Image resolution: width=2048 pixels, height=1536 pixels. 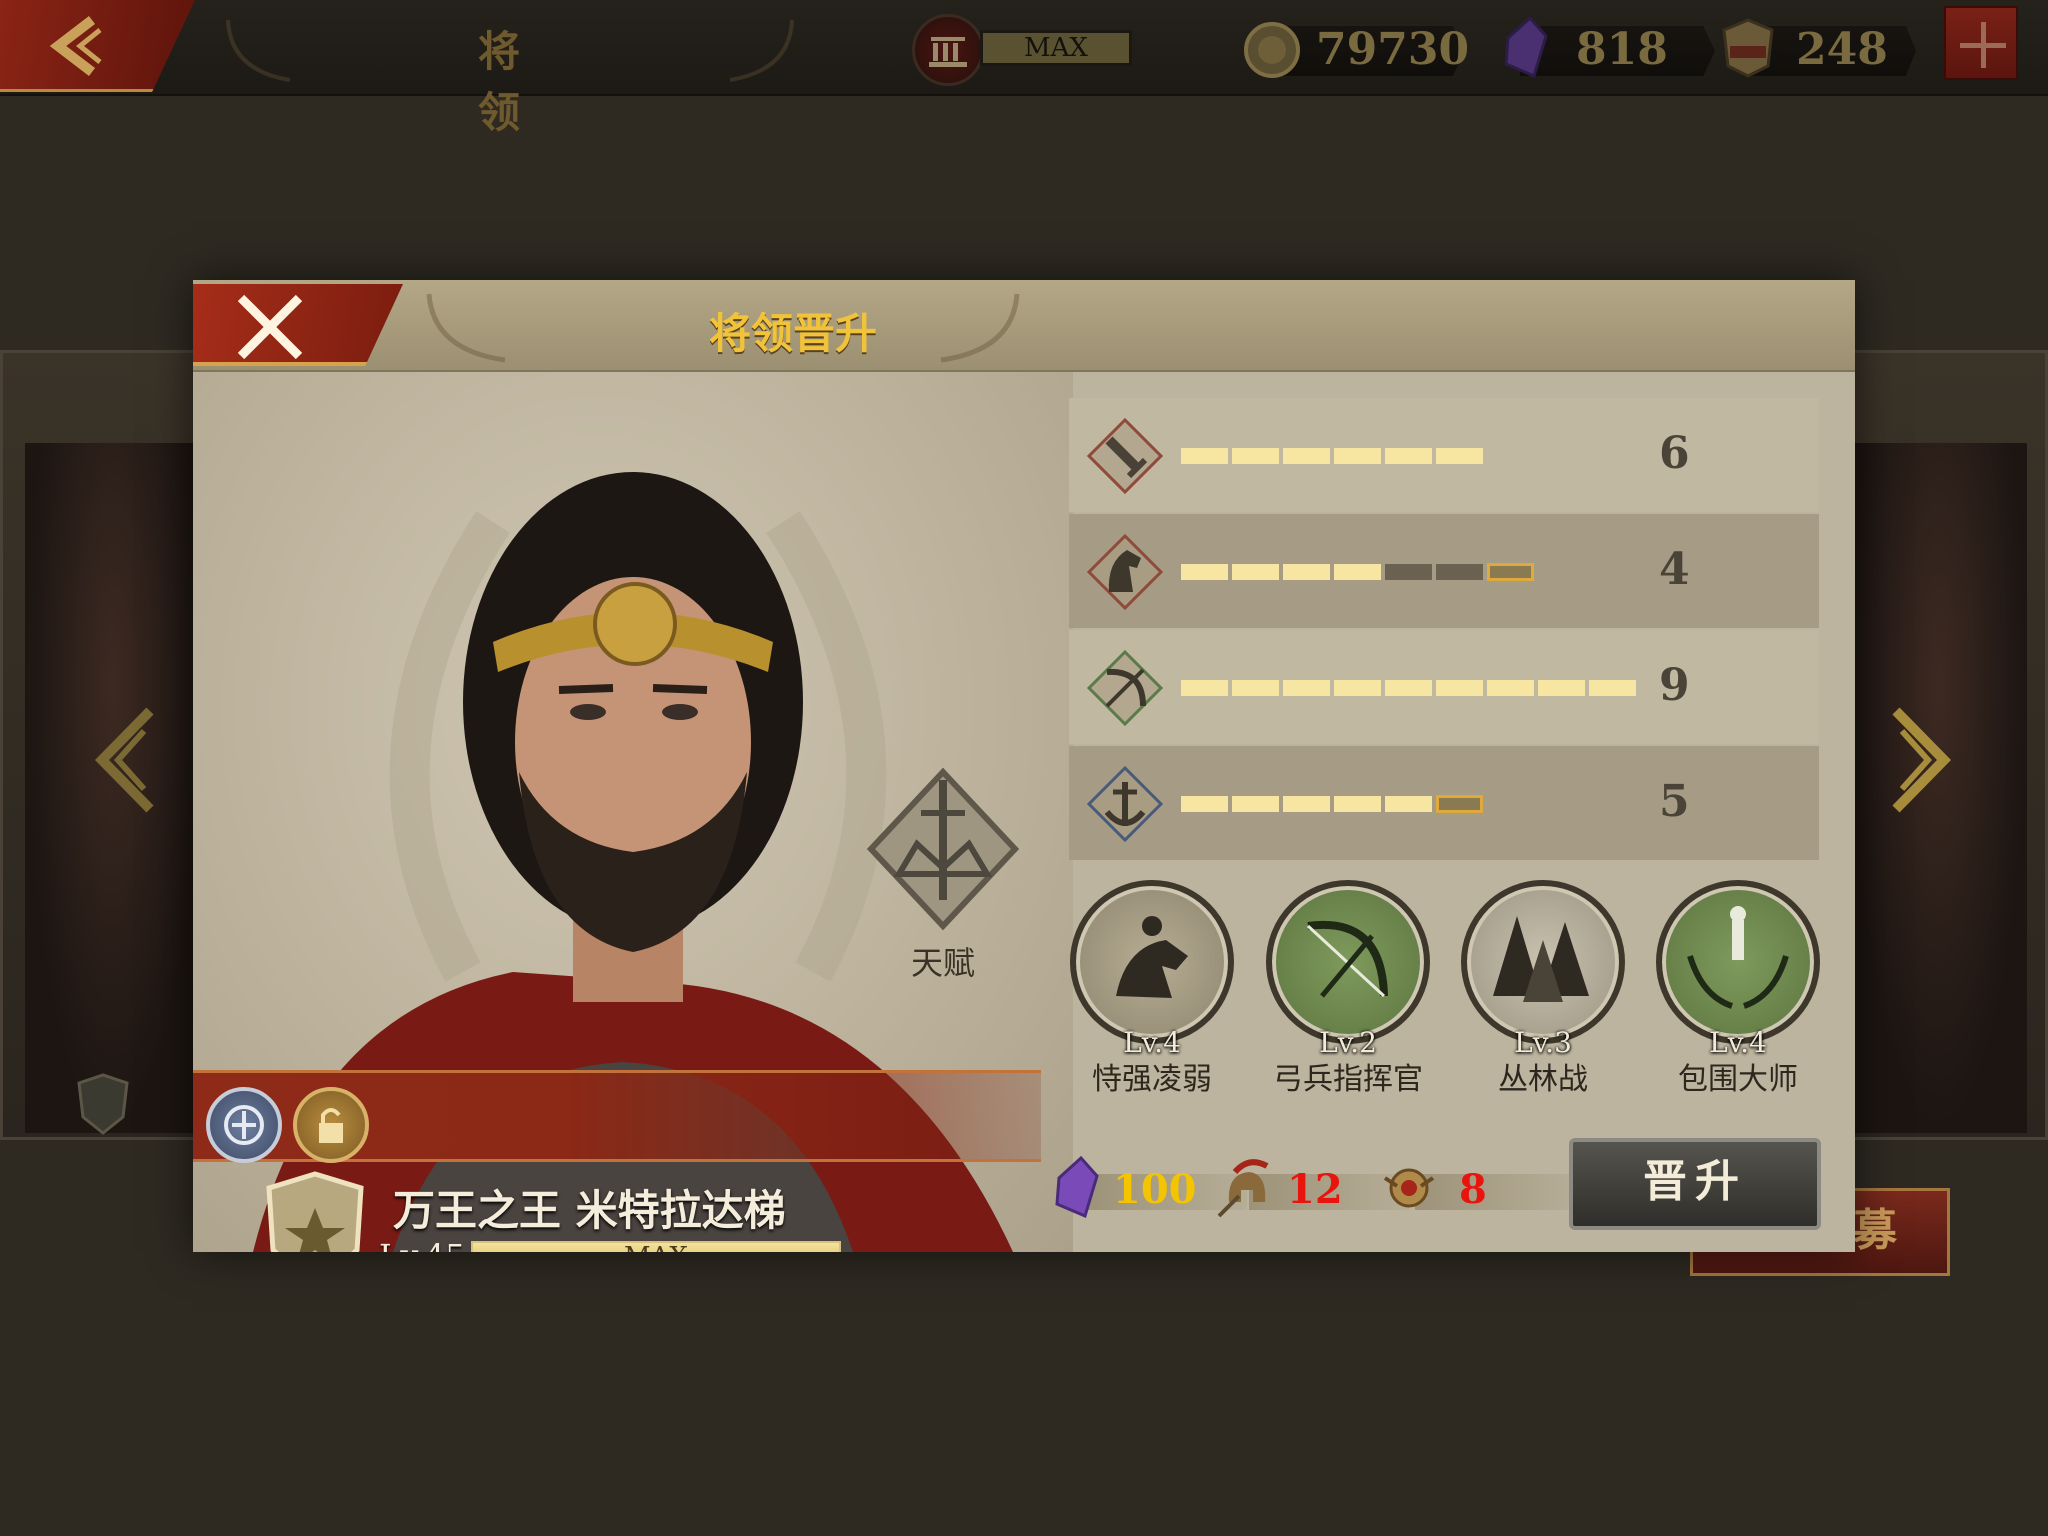 I want to click on troop-stats-panel: 6 4 9 5, so click(x=1444, y=629).